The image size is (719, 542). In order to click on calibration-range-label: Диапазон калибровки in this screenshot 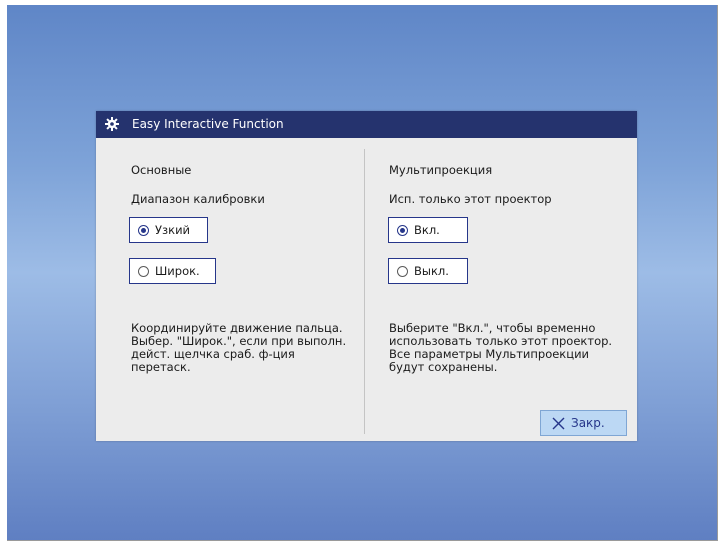, I will do `click(198, 199)`.